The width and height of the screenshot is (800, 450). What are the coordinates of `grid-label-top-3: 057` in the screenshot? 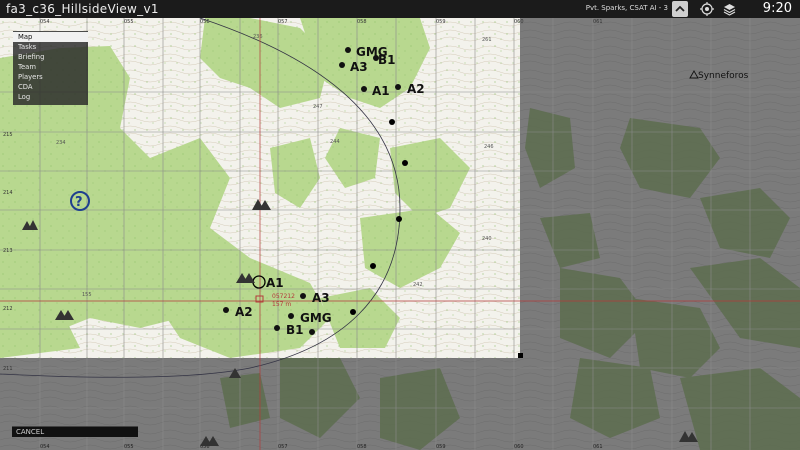 It's located at (283, 22).